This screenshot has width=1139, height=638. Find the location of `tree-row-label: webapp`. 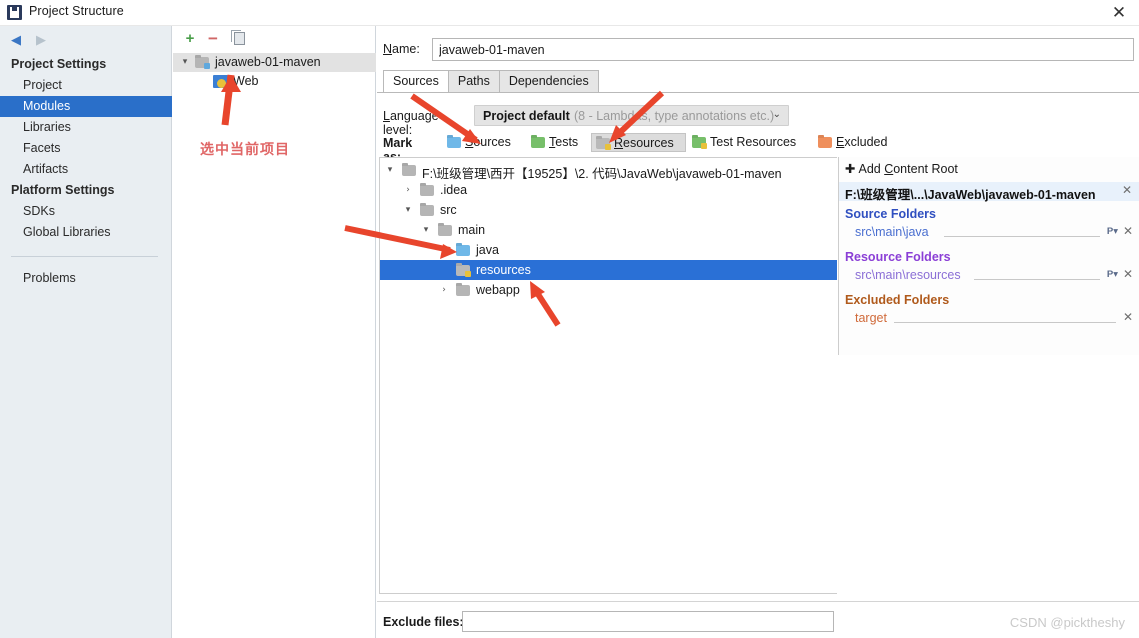

tree-row-label: webapp is located at coordinates (498, 290).